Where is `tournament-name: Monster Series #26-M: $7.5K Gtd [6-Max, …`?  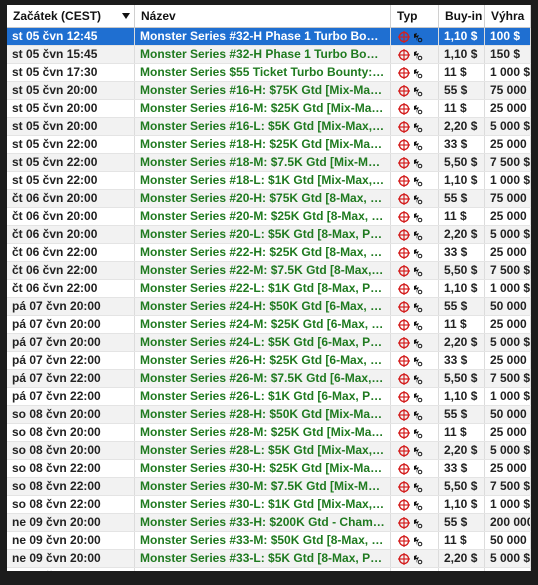
tournament-name: Monster Series #26-M: $7.5K Gtd [6-Max, … is located at coordinates (263, 378).